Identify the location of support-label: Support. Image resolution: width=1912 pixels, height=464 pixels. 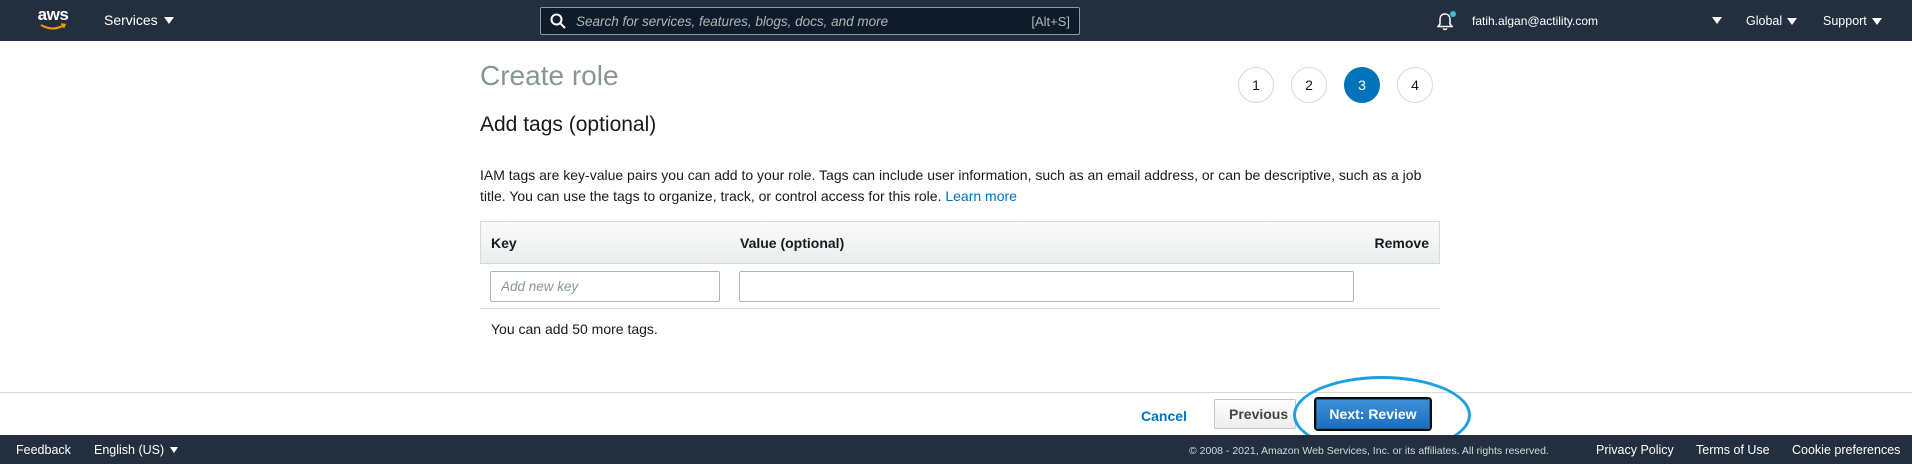
(1845, 21).